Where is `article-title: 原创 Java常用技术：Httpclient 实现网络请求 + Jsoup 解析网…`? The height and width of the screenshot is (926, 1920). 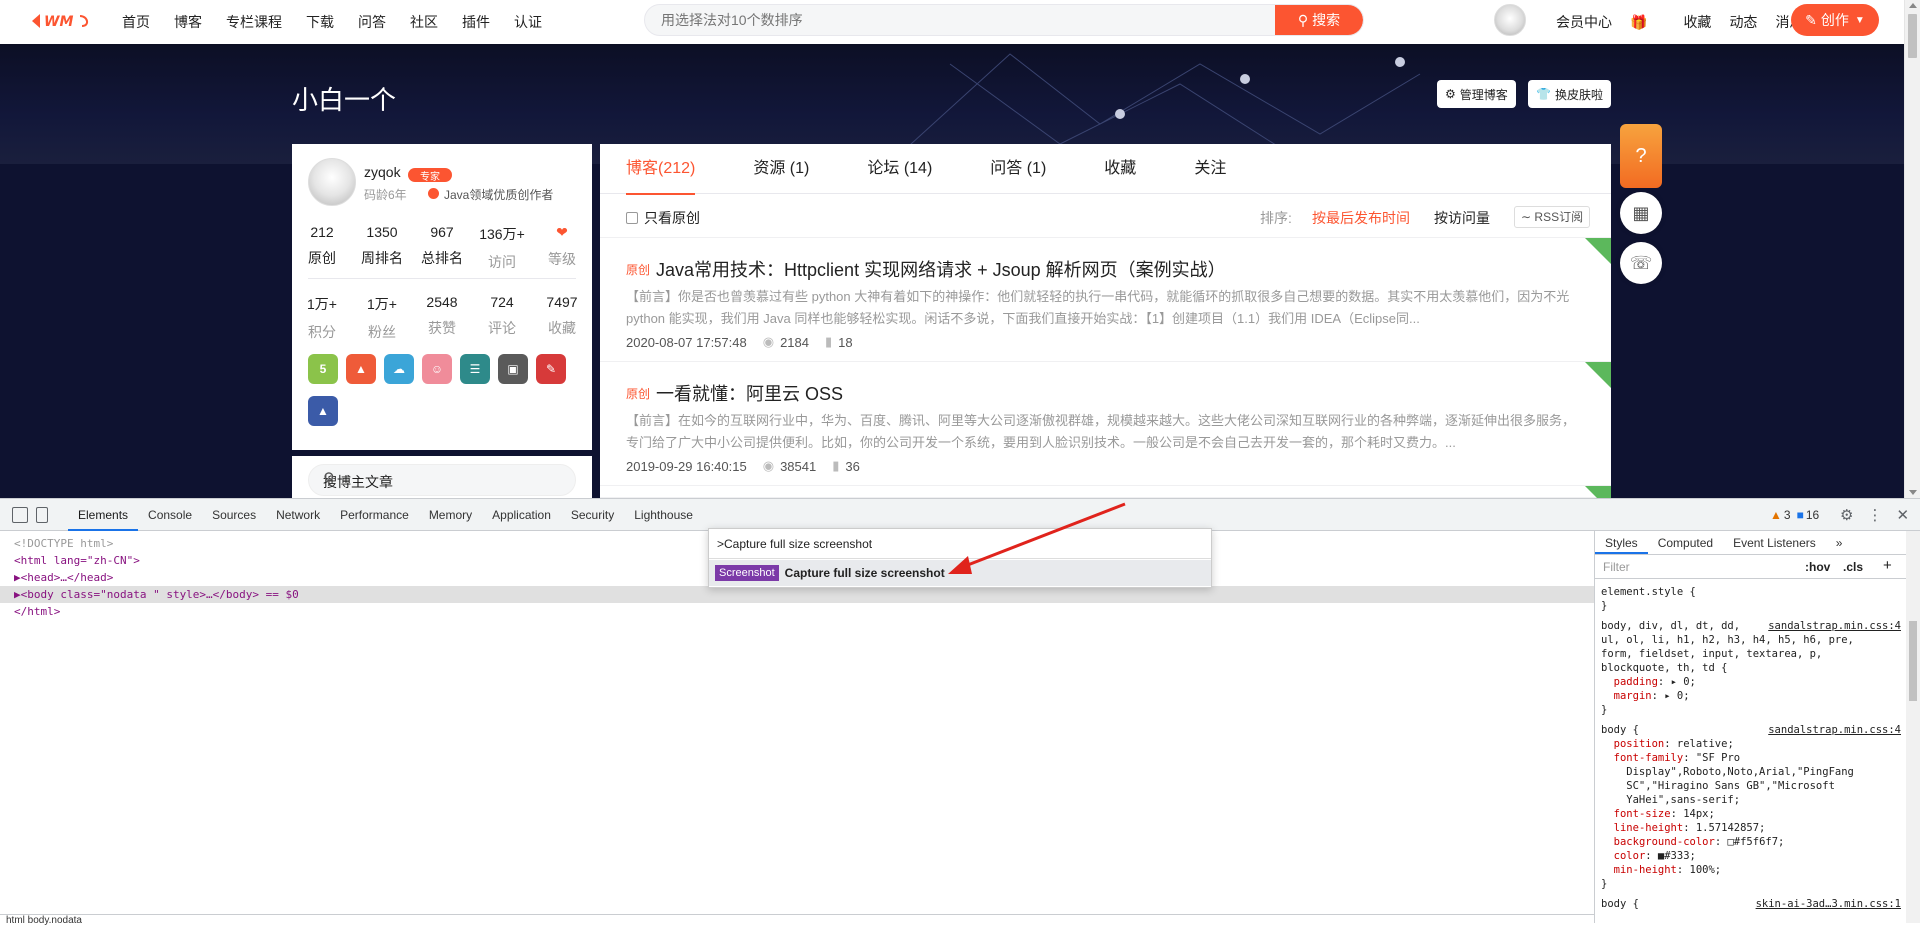 article-title: 原创 Java常用技术：Httpclient 实现网络请求 + Jsoup 解析网… is located at coordinates (926, 269).